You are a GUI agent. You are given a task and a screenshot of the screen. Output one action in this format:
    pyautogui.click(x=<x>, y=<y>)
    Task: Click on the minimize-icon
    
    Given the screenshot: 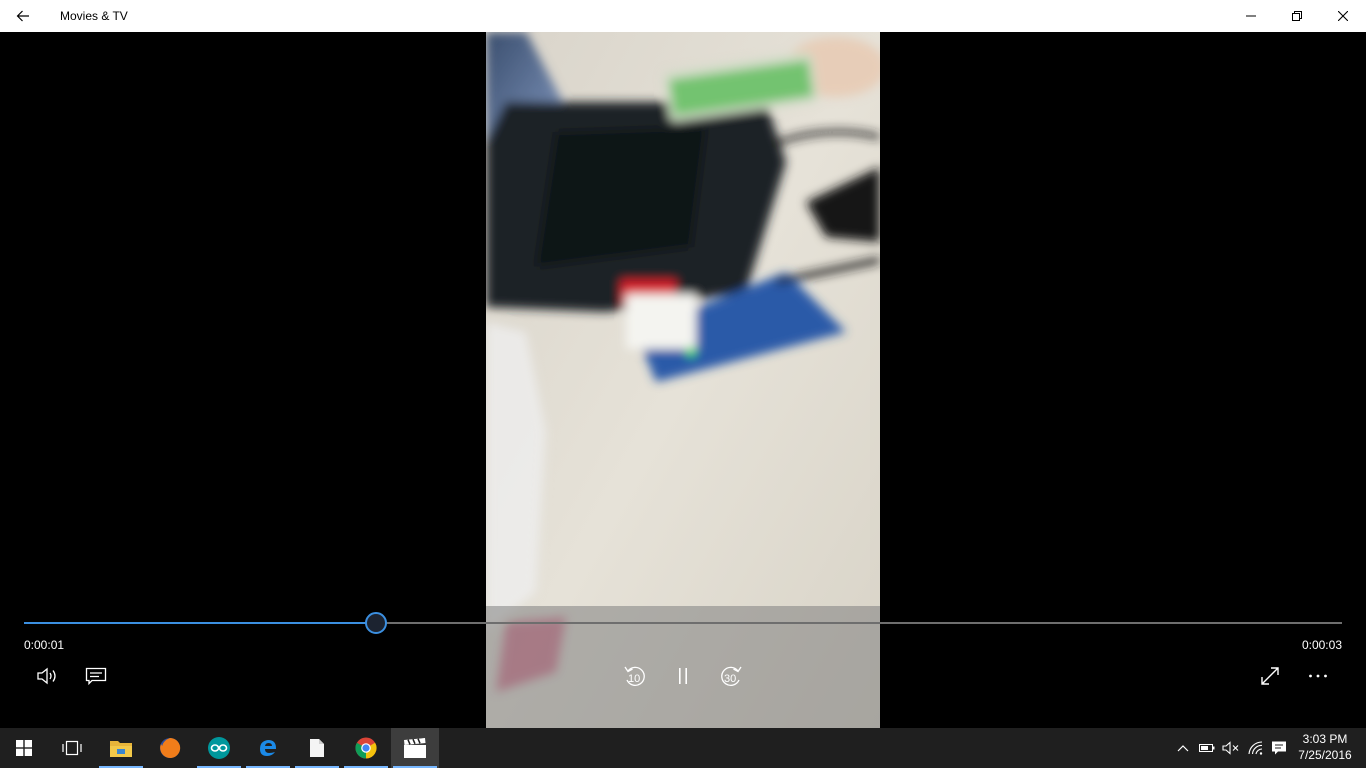 What is the action you would take?
    pyautogui.click(x=1251, y=16)
    